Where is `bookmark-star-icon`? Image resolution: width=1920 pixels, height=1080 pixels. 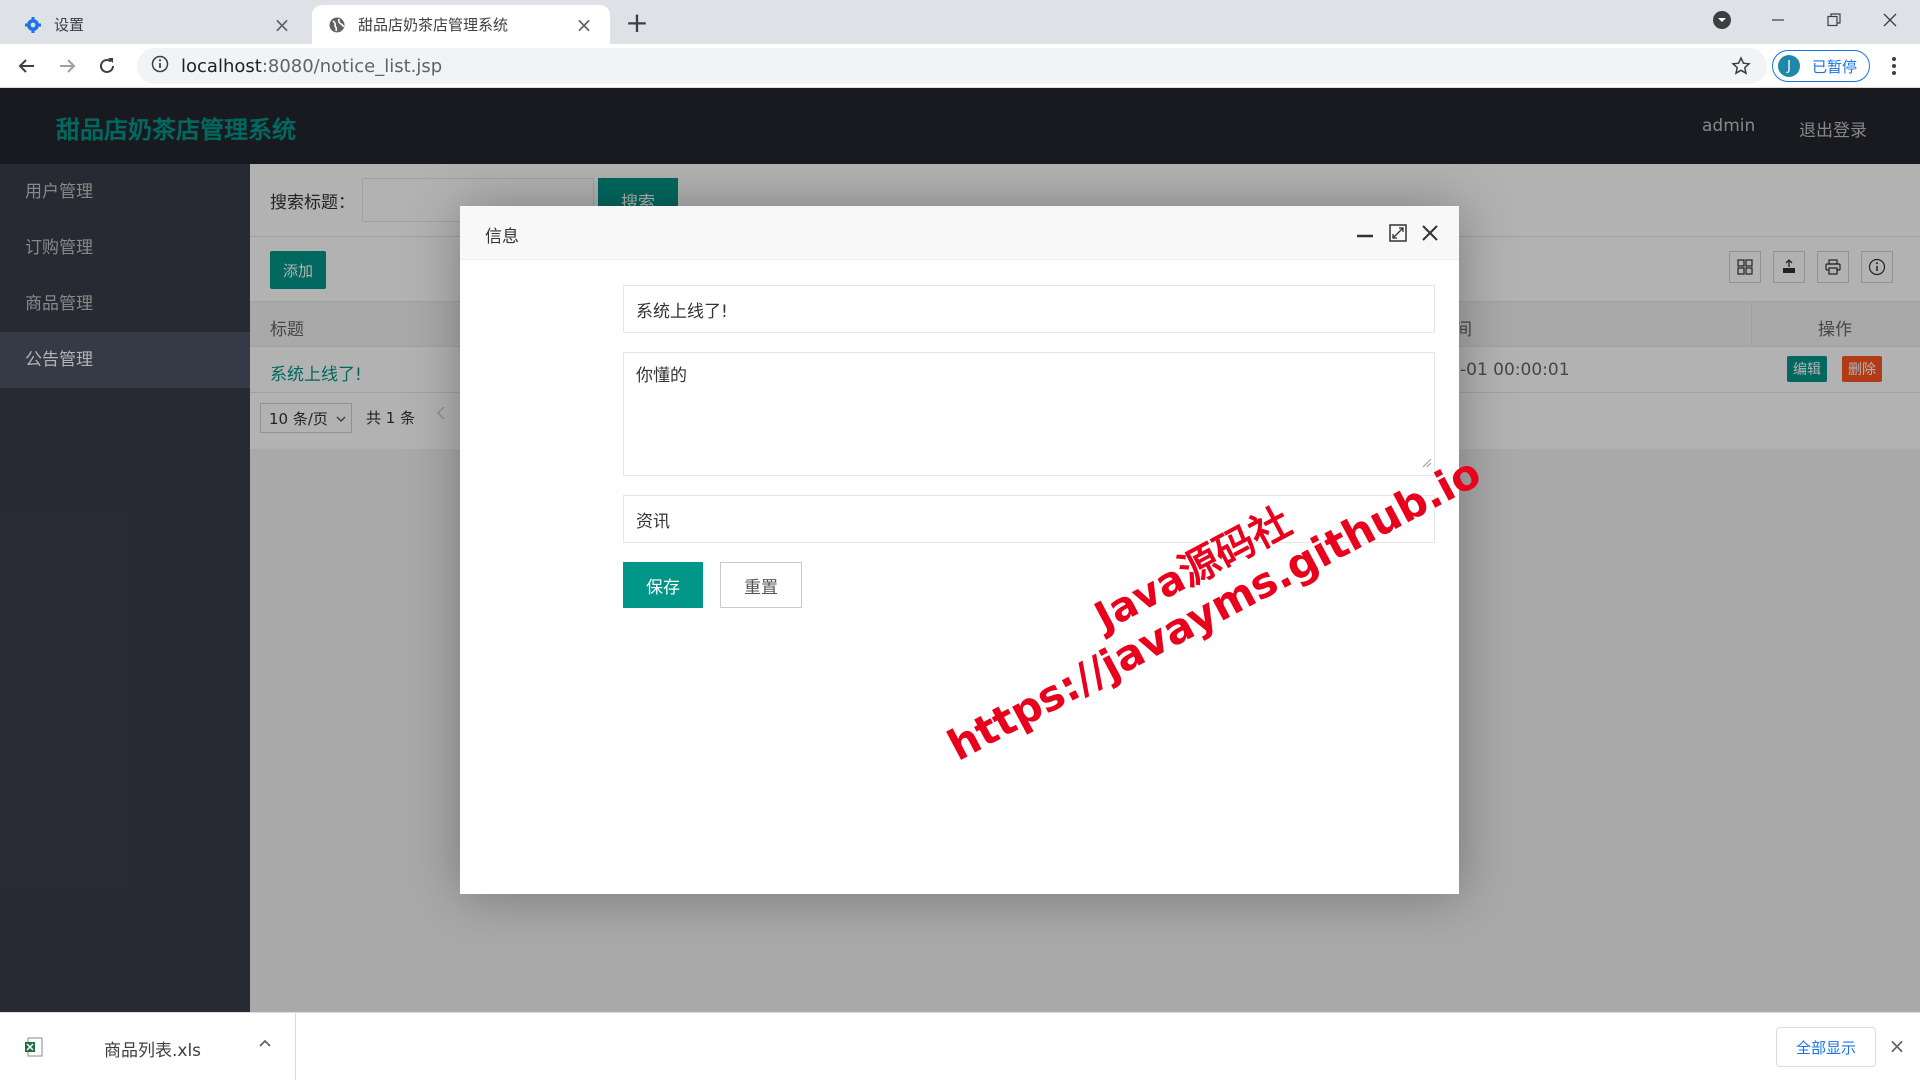
bookmark-star-icon is located at coordinates (1741, 68).